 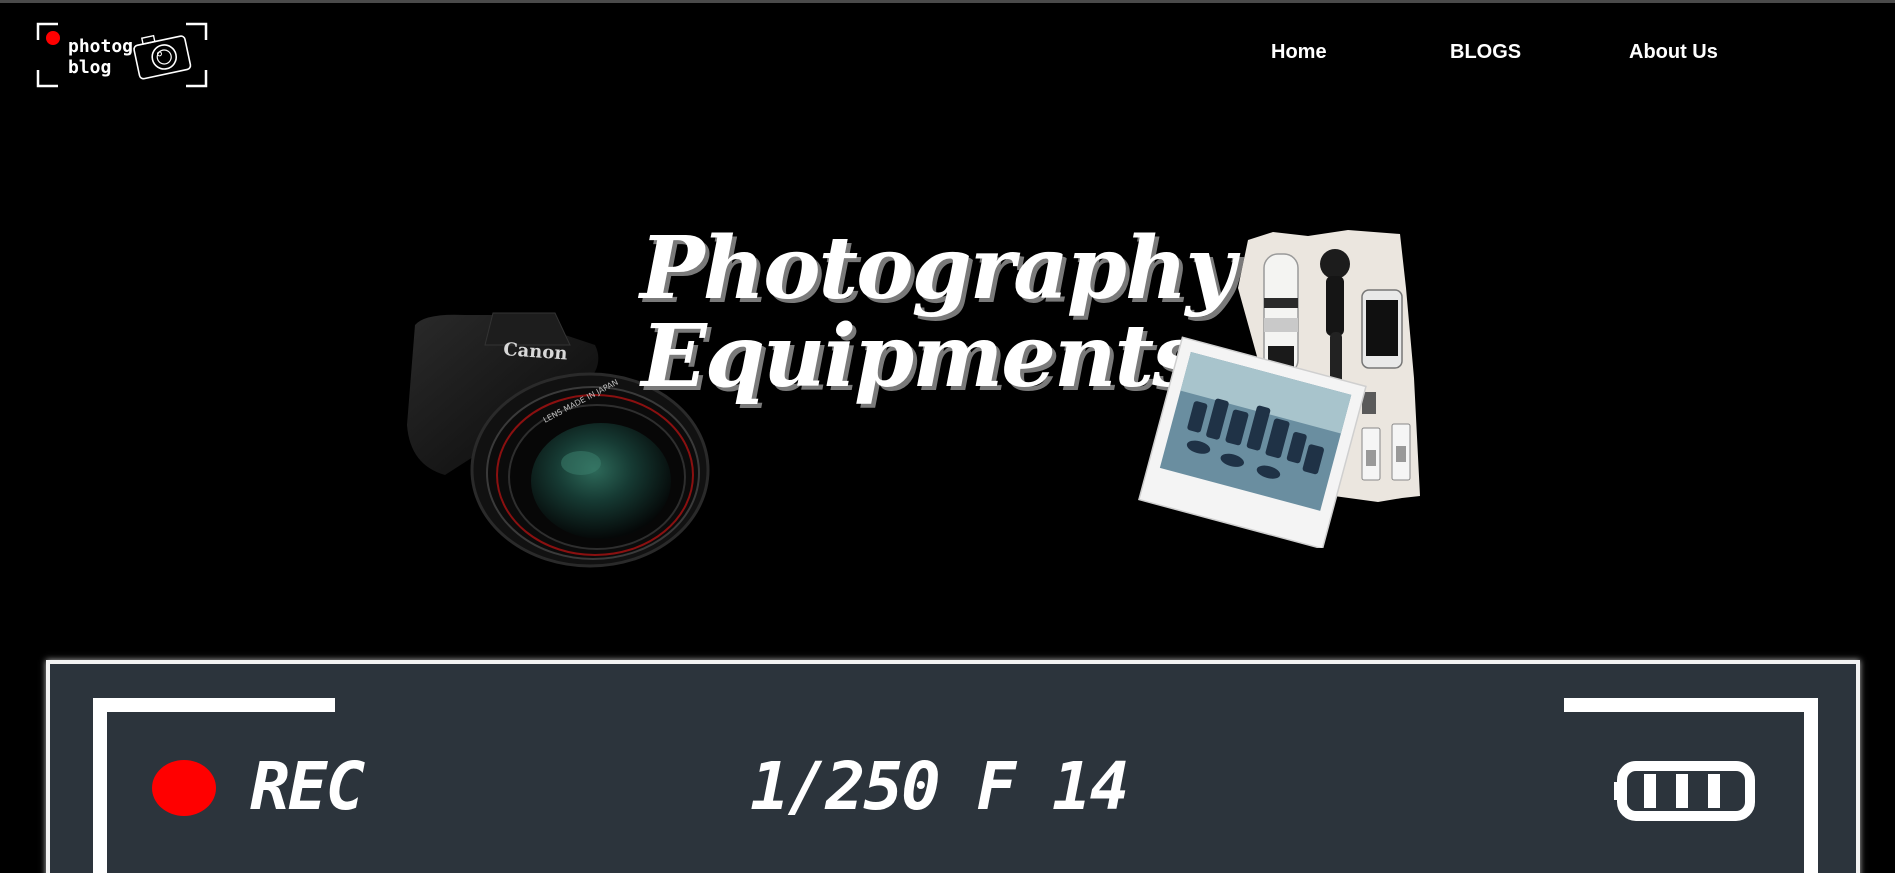 I want to click on nav-home-link: Home, so click(x=1299, y=52).